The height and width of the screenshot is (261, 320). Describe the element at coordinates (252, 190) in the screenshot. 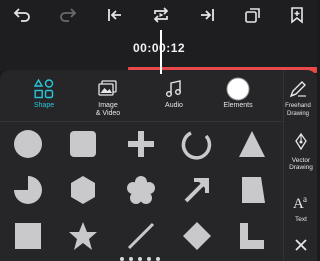

I see `shape-trapezoid` at that location.